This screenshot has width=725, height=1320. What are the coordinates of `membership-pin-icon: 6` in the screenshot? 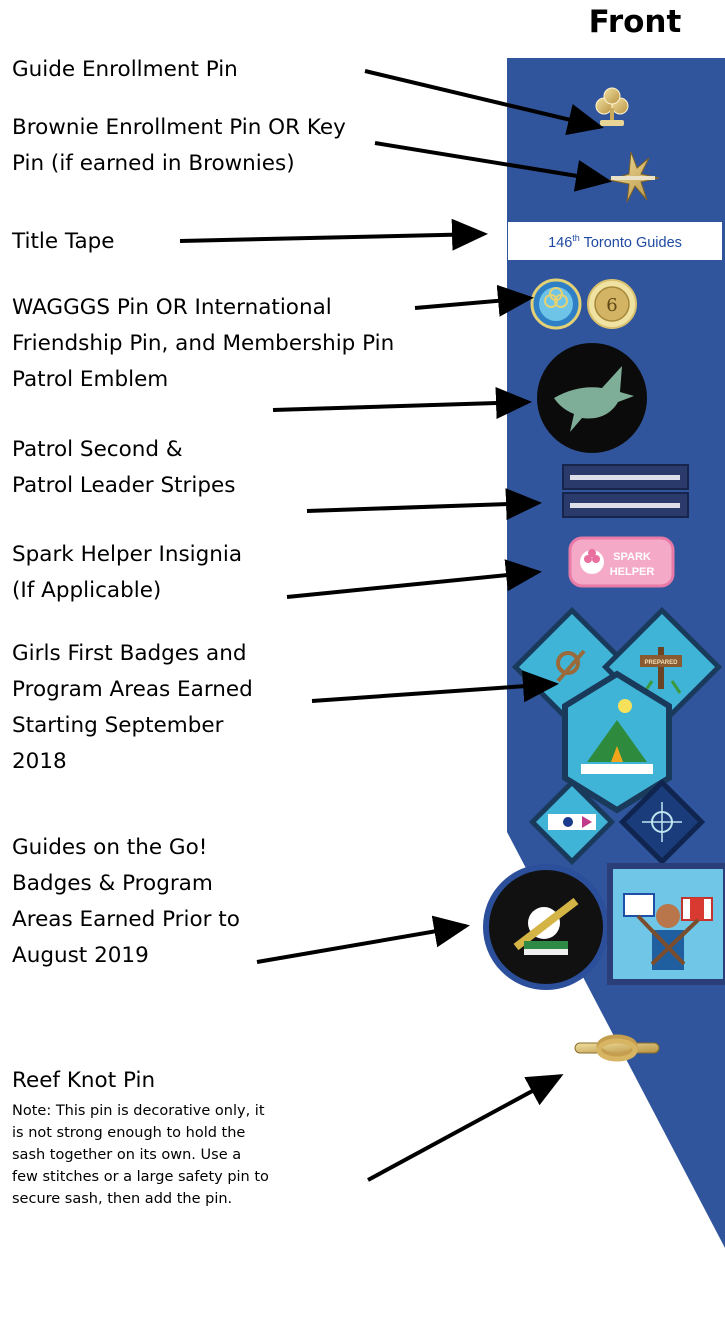 It's located at (612, 304).